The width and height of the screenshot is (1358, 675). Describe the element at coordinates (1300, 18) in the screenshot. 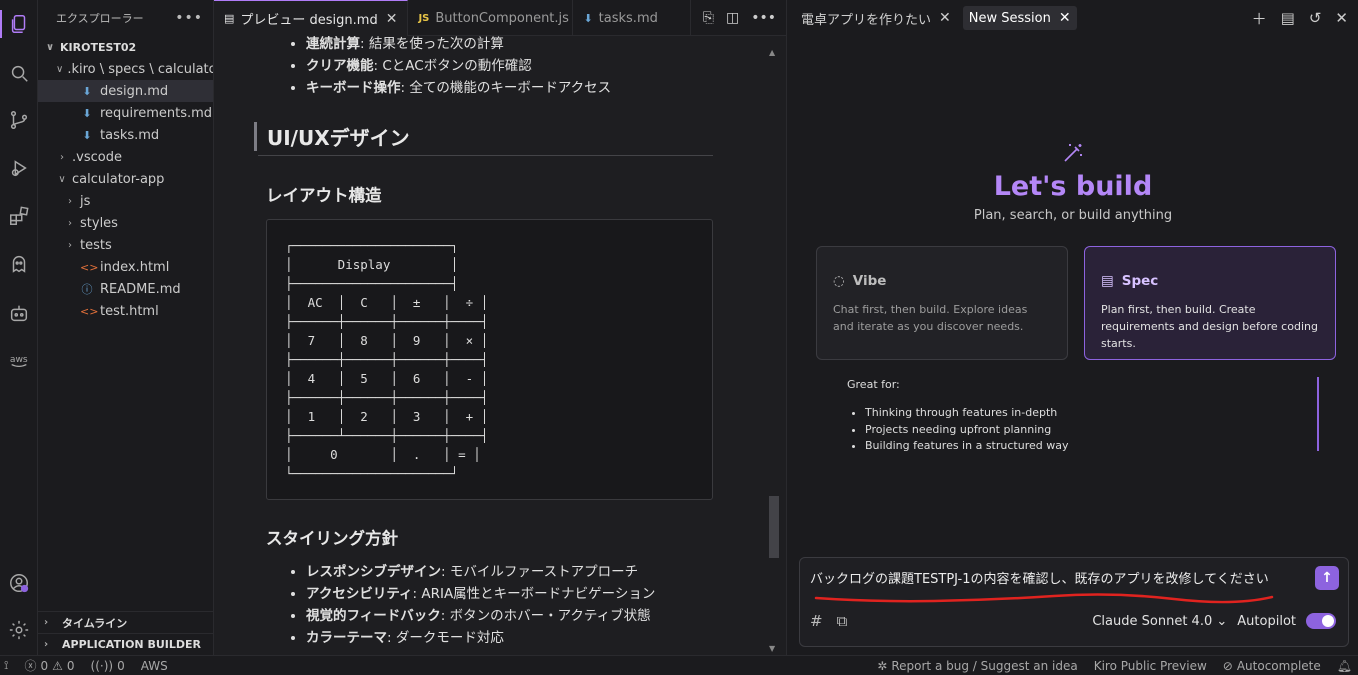

I see `chat-actions: ＋ ▤ ↺ ✕` at that location.